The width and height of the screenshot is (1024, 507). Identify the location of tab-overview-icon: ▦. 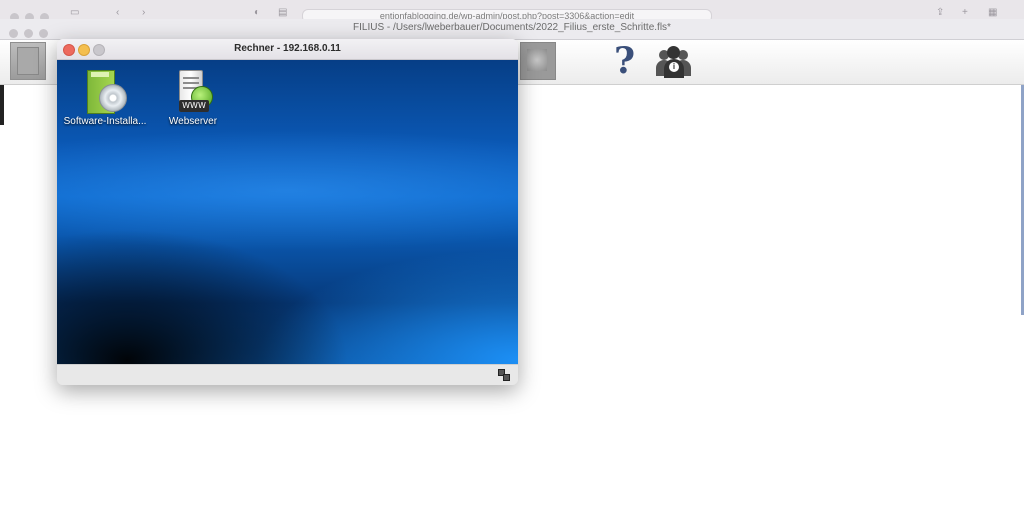
(994, 13).